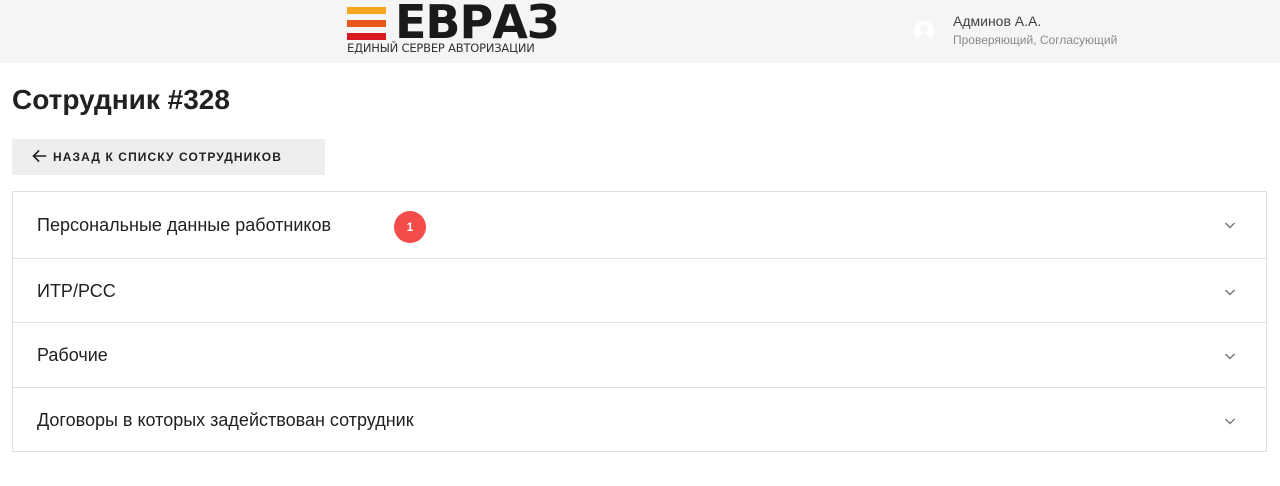 Image resolution: width=1280 pixels, height=486 pixels. I want to click on logo-subtitle: ЕДИНЫЙ СЕРВЕР АВТОРИЗАЦИИ, so click(441, 48).